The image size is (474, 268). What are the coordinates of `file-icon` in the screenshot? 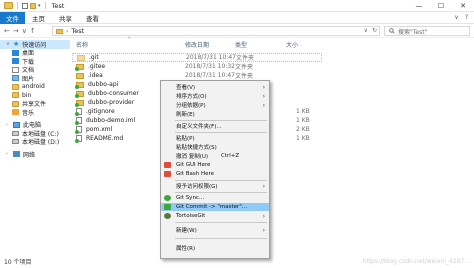 It's located at (78, 130).